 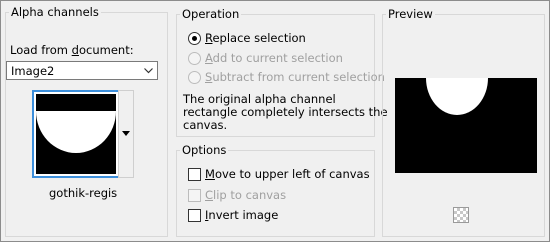 I want to click on checkerboard-zoom-icon, so click(x=461, y=215).